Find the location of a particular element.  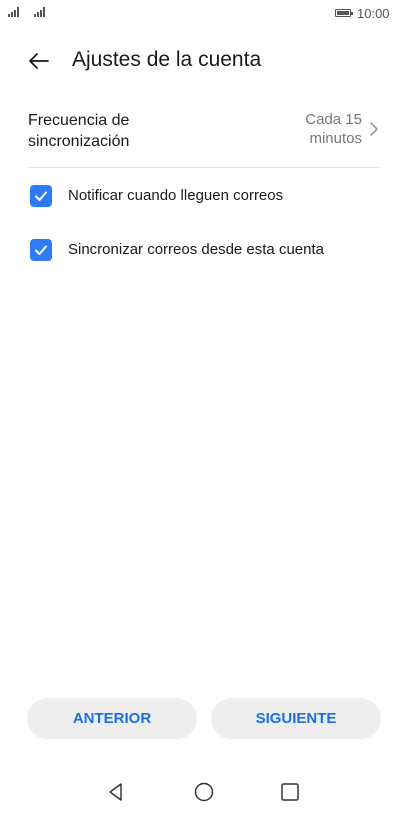

page-title: Ajustes de la cuenta is located at coordinates (167, 59).